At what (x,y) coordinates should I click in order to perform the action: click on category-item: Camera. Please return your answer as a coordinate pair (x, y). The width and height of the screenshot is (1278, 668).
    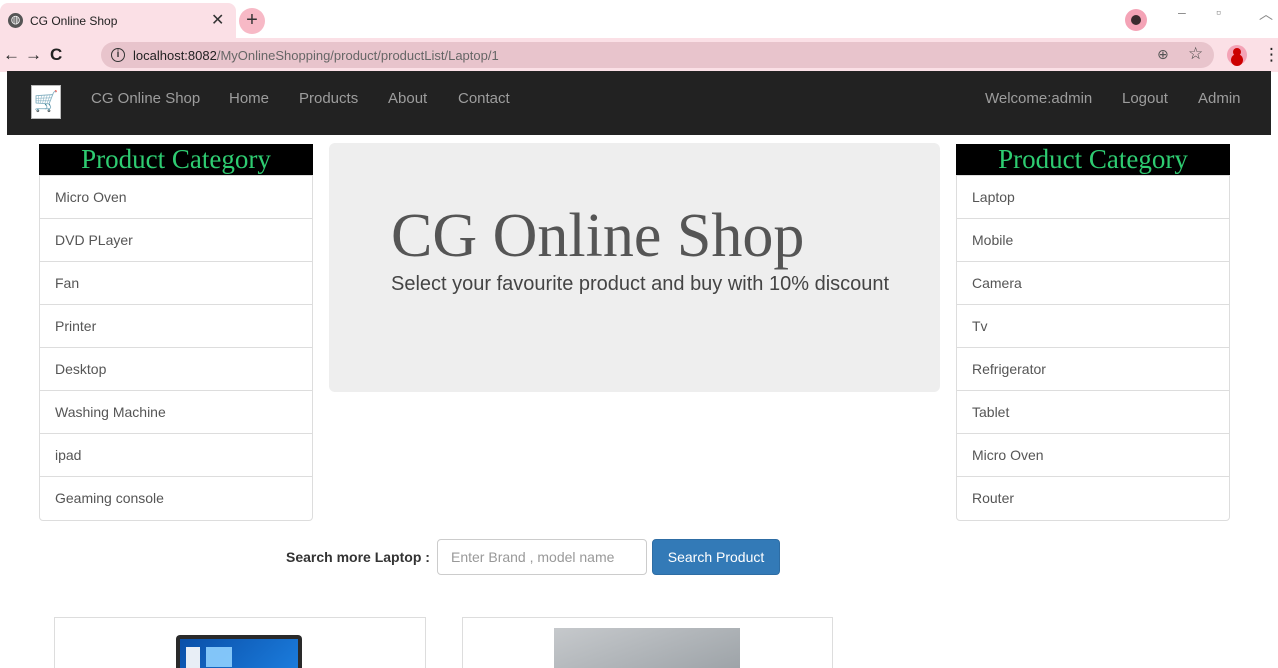
    Looking at the image, I should click on (1093, 283).